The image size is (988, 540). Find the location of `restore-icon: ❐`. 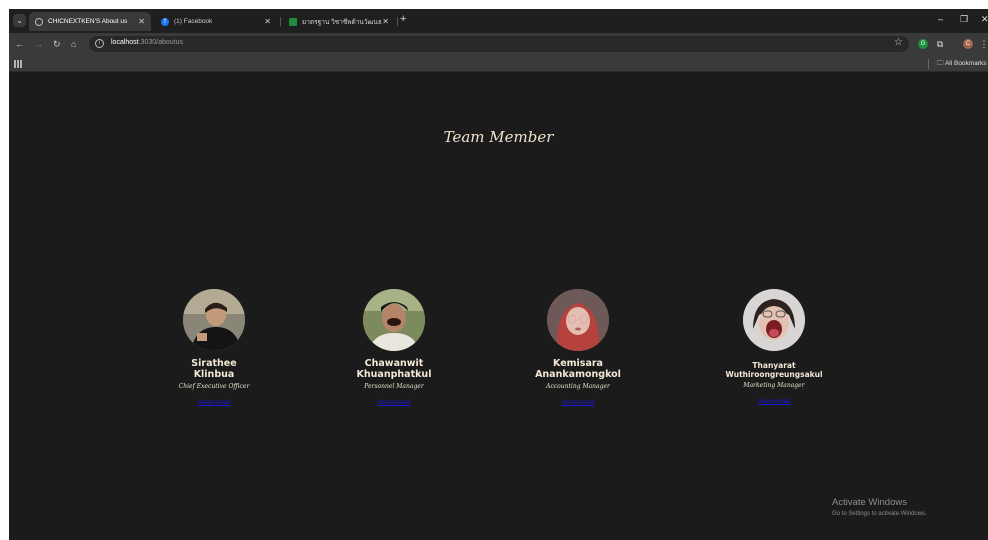

restore-icon: ❐ is located at coordinates (964, 19).